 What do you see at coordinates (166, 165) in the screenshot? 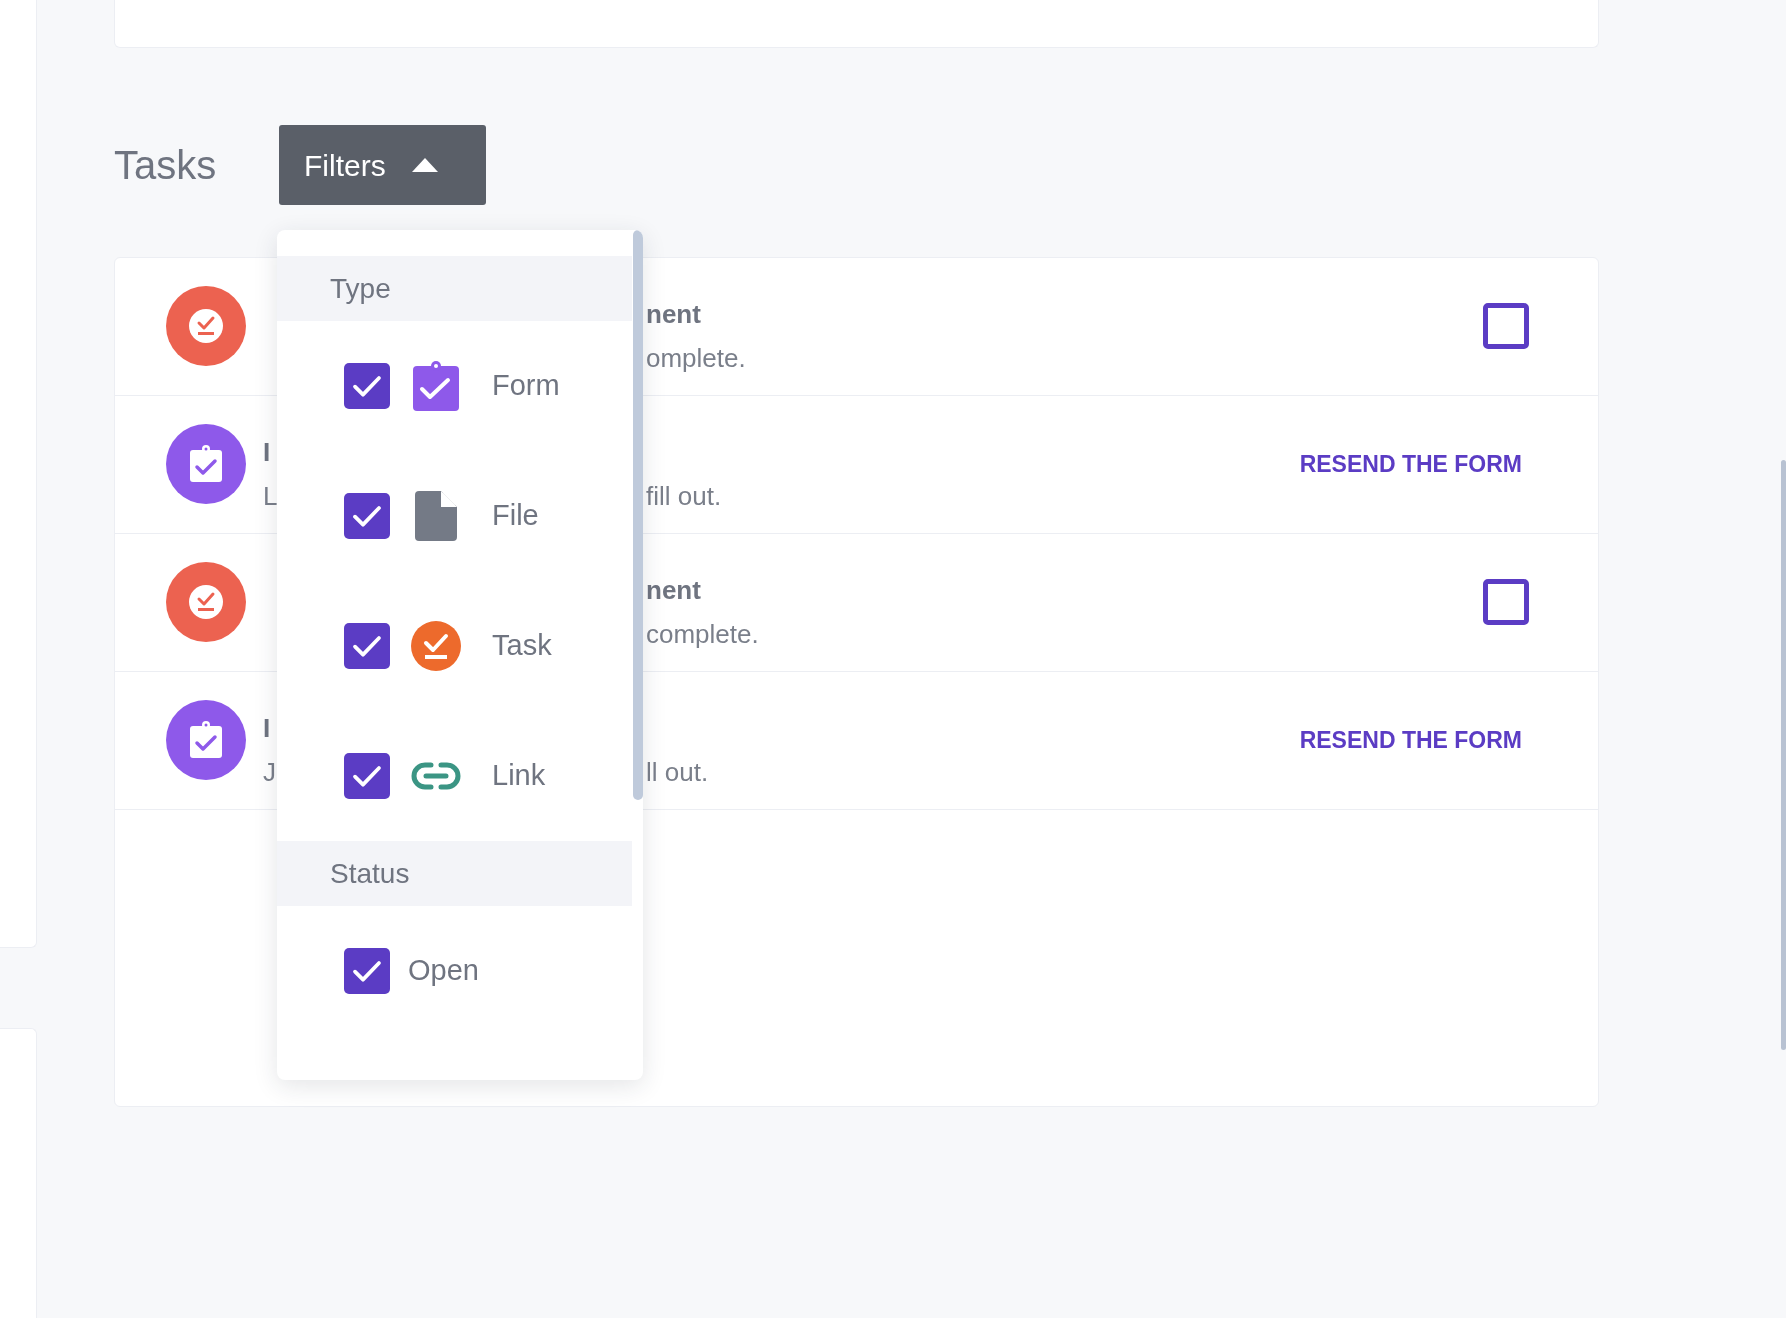
I see `section-heading: Tasks` at bounding box center [166, 165].